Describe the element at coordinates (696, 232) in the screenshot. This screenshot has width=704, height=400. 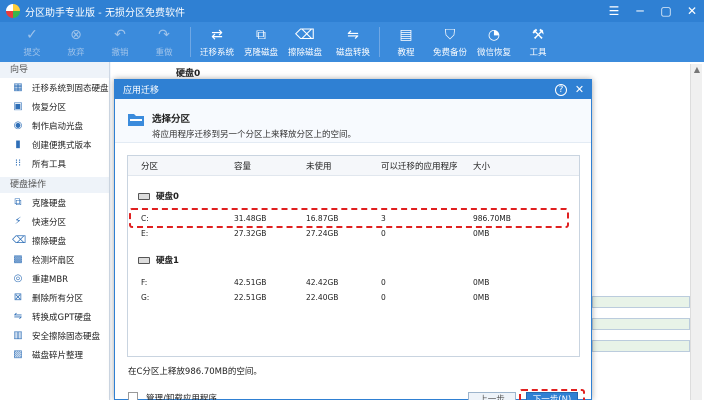
I see `main-scrollbar: ▲` at that location.